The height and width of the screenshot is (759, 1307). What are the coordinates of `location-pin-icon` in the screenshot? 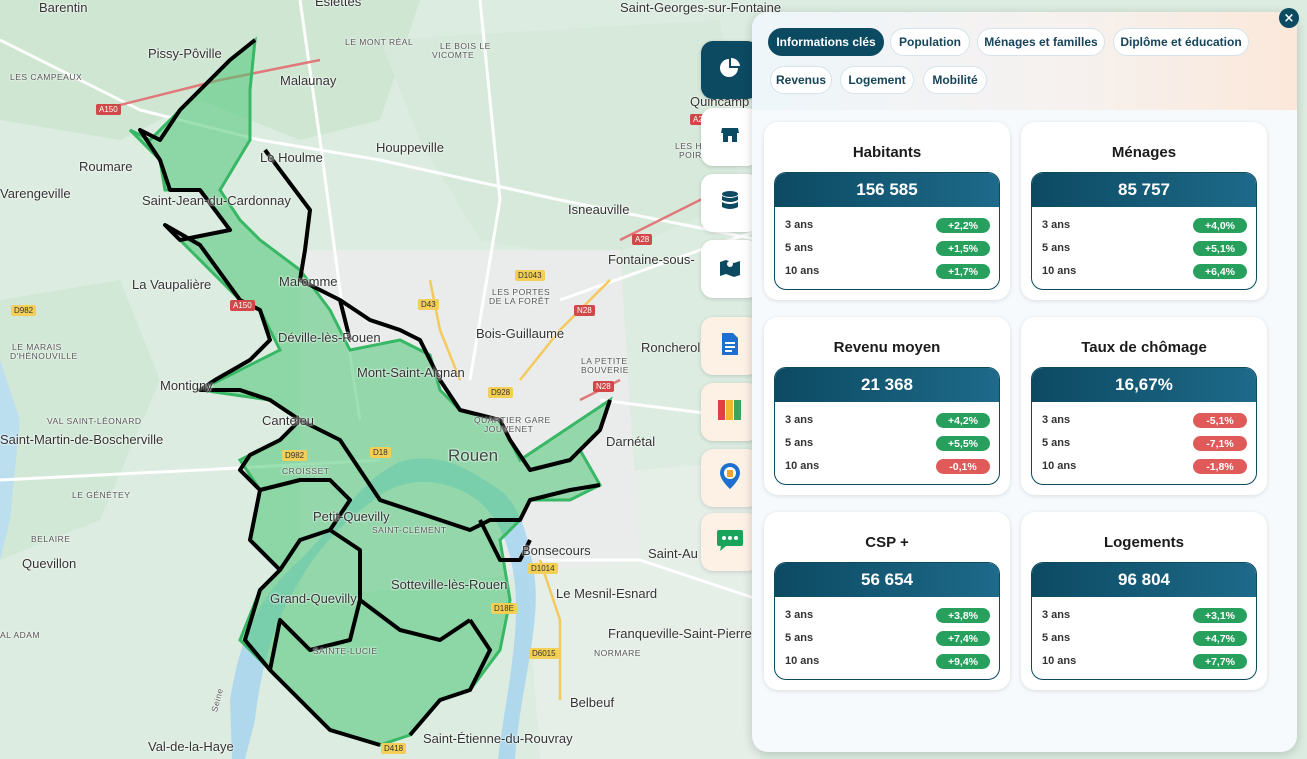 It's located at (730, 478).